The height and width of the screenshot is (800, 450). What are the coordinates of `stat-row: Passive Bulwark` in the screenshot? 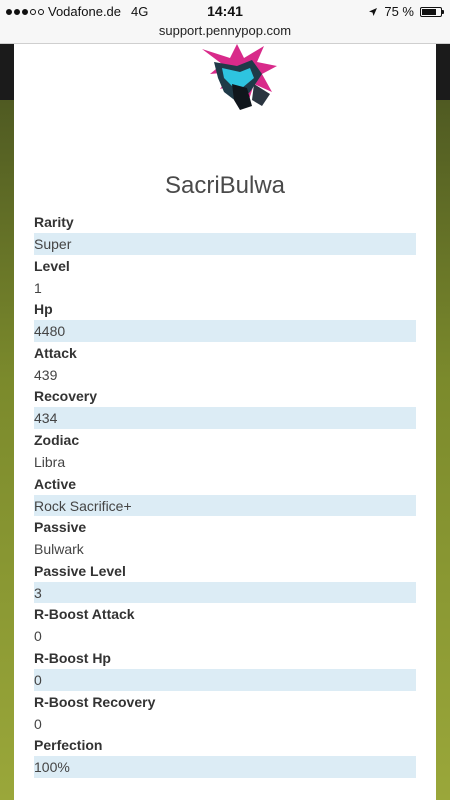 It's located at (225, 539).